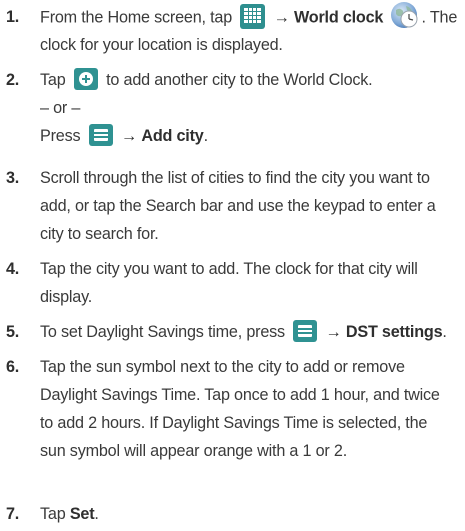 Image resolution: width=465 pixels, height=531 pixels. What do you see at coordinates (13, 269) in the screenshot?
I see `step-number: 4.` at bounding box center [13, 269].